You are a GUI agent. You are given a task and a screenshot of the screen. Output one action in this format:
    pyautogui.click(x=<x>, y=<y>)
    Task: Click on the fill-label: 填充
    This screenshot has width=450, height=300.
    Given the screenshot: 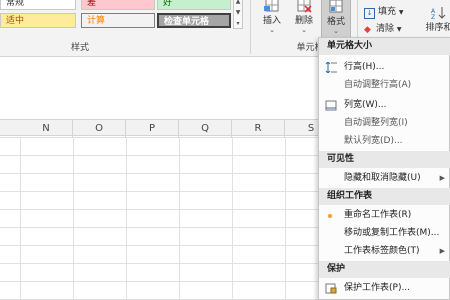 What is the action you would take?
    pyautogui.click(x=387, y=12)
    